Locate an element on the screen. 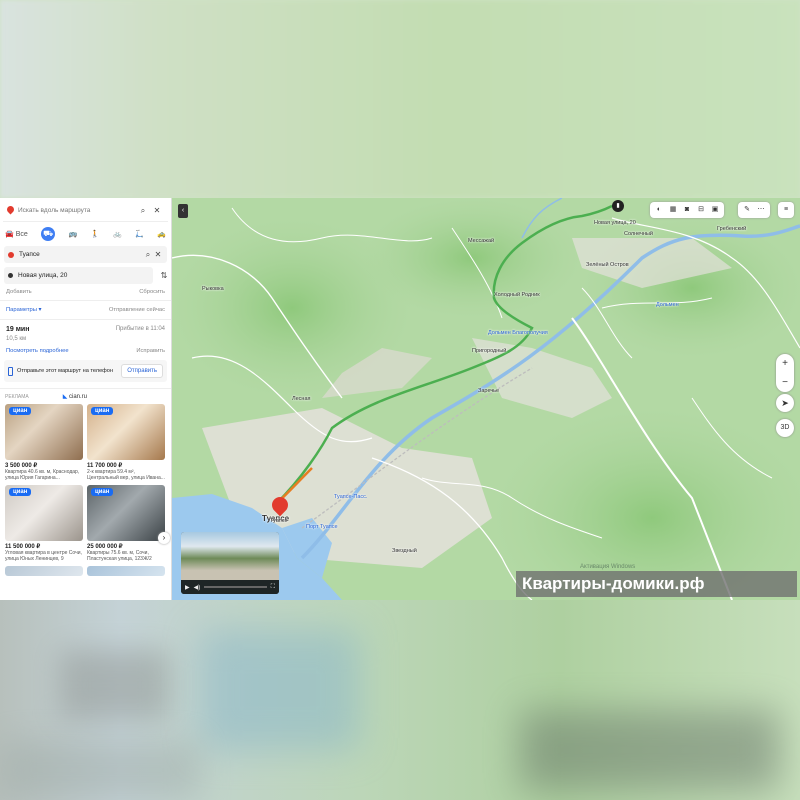  cian-icon: ◣ is located at coordinates (65, 397).